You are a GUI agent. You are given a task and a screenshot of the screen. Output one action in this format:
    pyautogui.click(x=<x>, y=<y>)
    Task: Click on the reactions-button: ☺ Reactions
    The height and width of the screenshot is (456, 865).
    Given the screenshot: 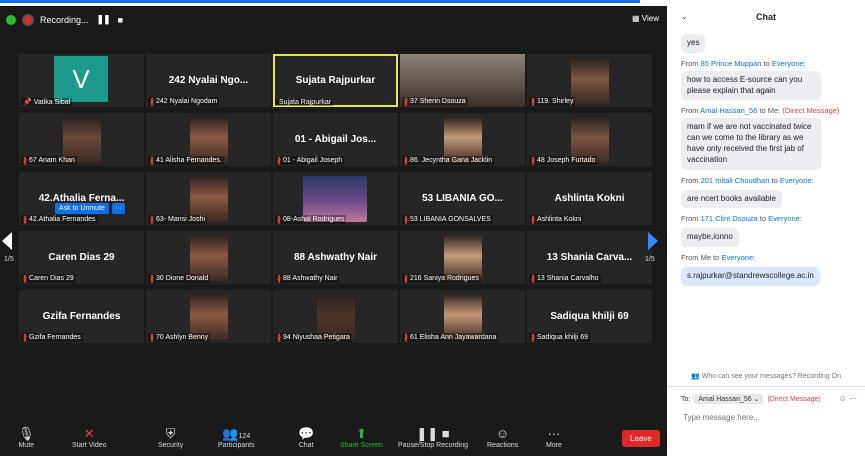 What is the action you would take?
    pyautogui.click(x=502, y=437)
    